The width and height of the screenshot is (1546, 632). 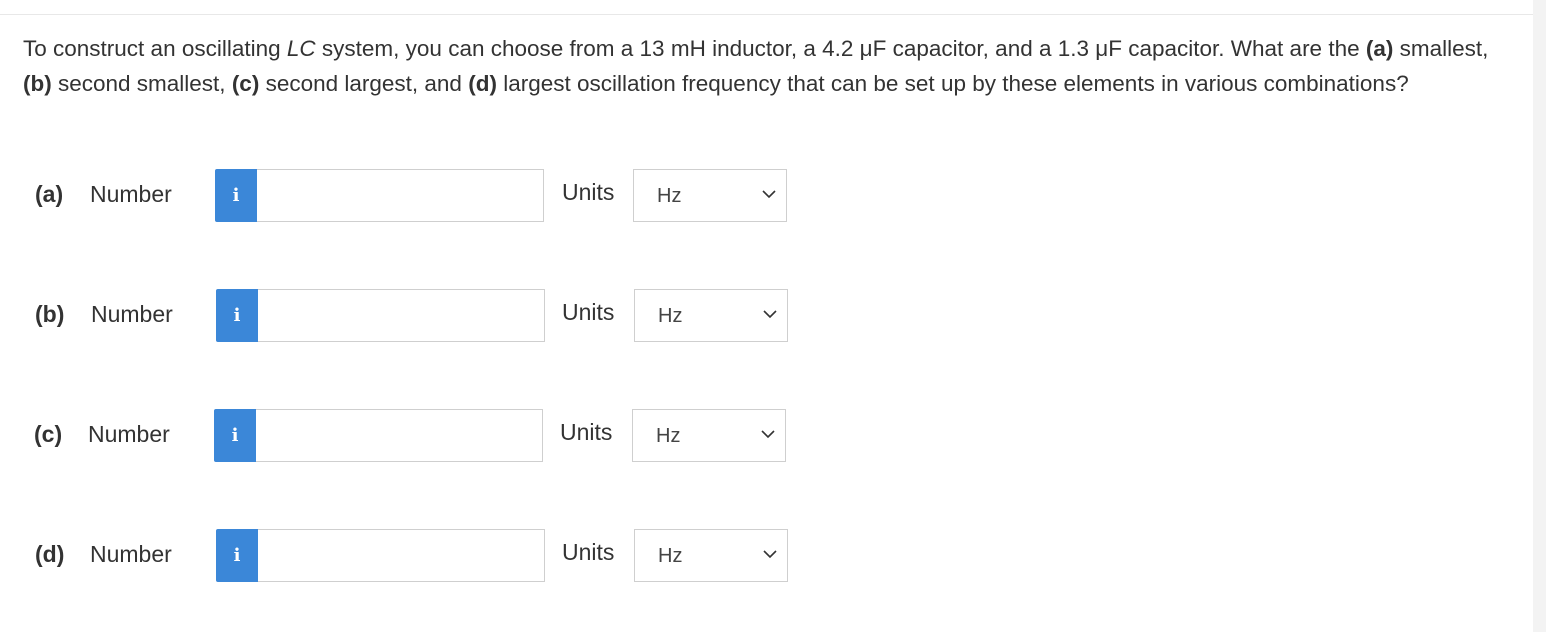 What do you see at coordinates (1539, 316) in the screenshot?
I see `scrollbar-track` at bounding box center [1539, 316].